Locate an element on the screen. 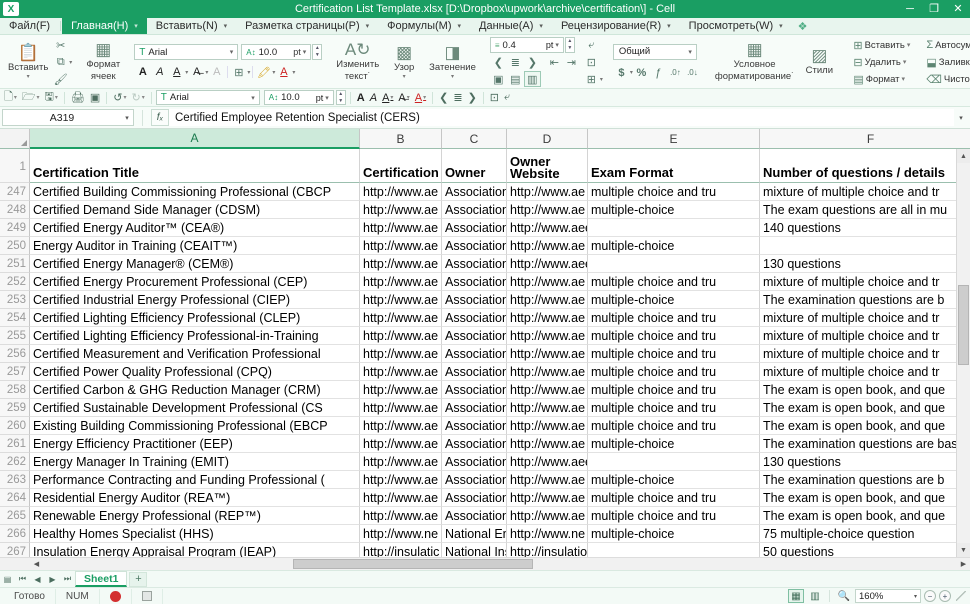  table-cell-f is located at coordinates (858, 246).